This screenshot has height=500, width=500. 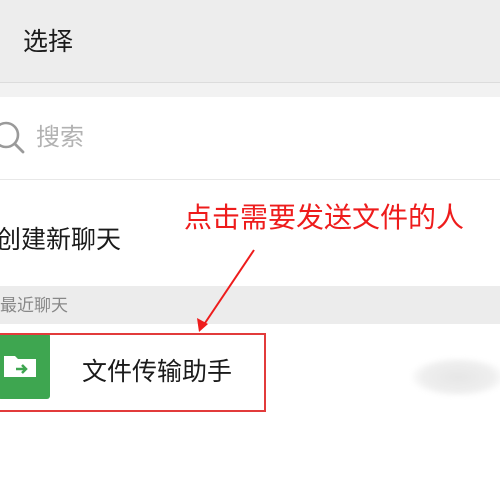 I want to click on search-input, so click(x=256, y=137).